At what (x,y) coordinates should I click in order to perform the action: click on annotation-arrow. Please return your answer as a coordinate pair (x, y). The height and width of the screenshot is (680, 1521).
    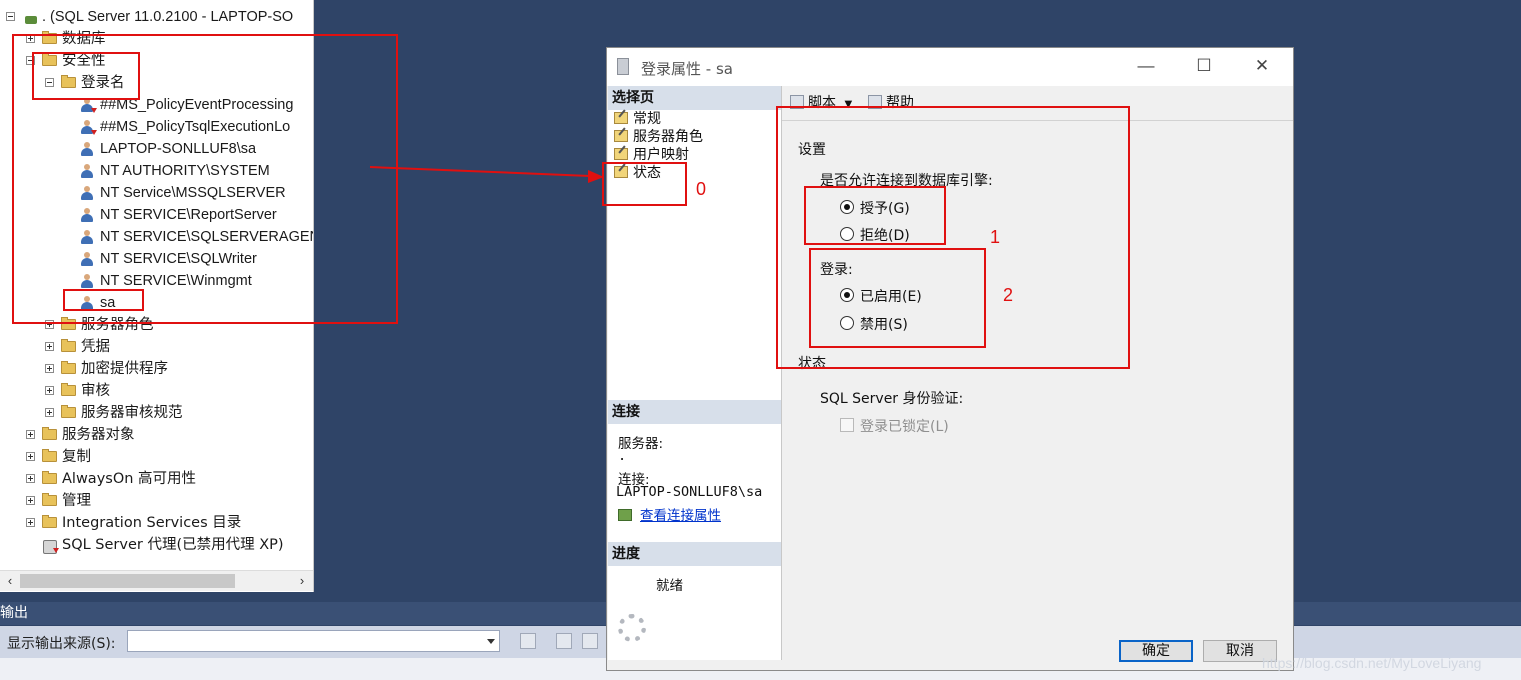
    Looking at the image, I should click on (486, 174).